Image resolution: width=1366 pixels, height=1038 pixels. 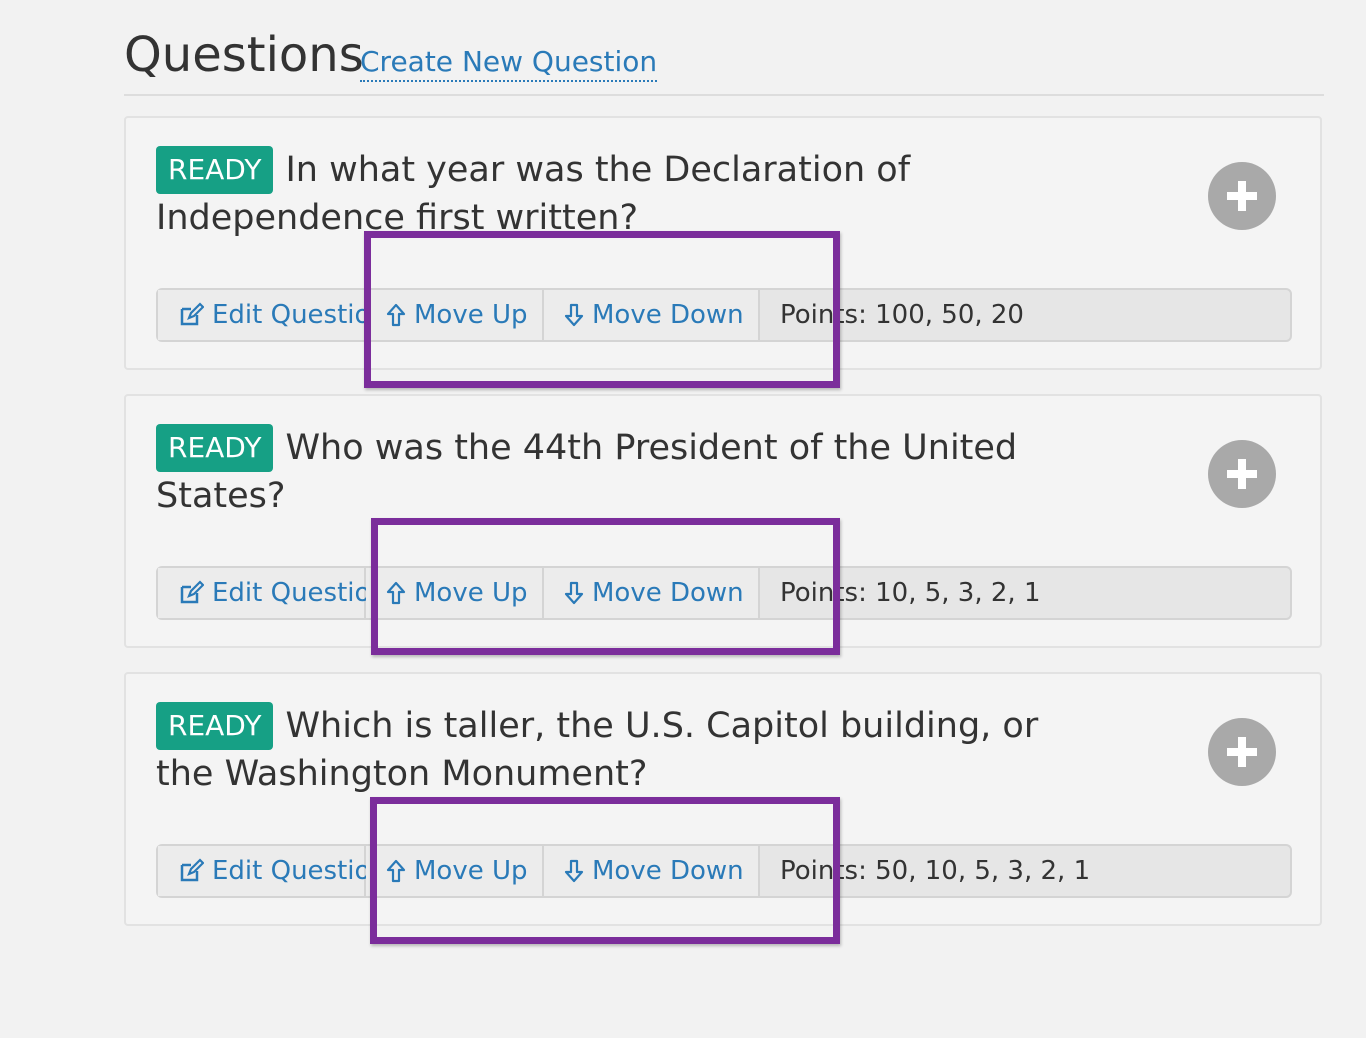 What do you see at coordinates (910, 593) in the screenshot?
I see `points-text: Points: 10, 5, 3, 2, 1` at bounding box center [910, 593].